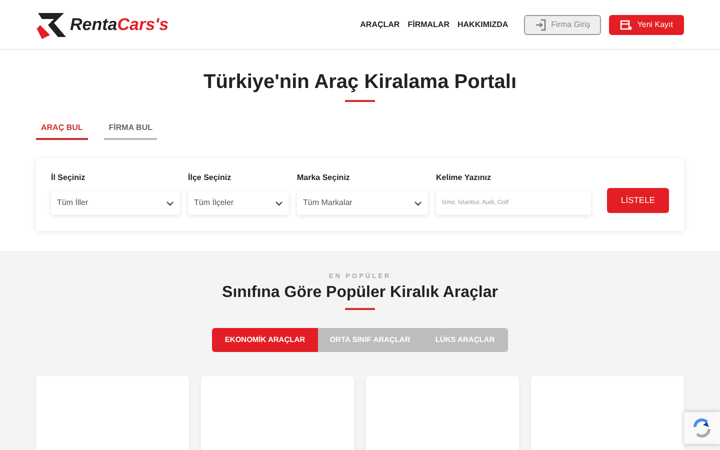 The height and width of the screenshot is (450, 720). Describe the element at coordinates (51, 24) in the screenshot. I see `car-logo-icon` at that location.